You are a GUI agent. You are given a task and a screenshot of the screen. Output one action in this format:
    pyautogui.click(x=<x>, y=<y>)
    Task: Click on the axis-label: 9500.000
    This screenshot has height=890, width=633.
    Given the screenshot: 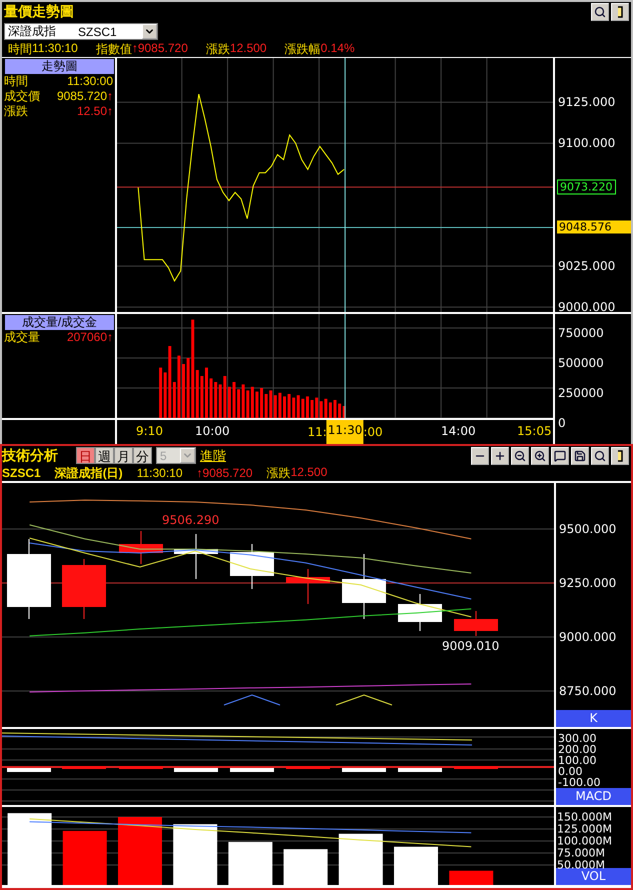 What is the action you would take?
    pyautogui.click(x=587, y=529)
    